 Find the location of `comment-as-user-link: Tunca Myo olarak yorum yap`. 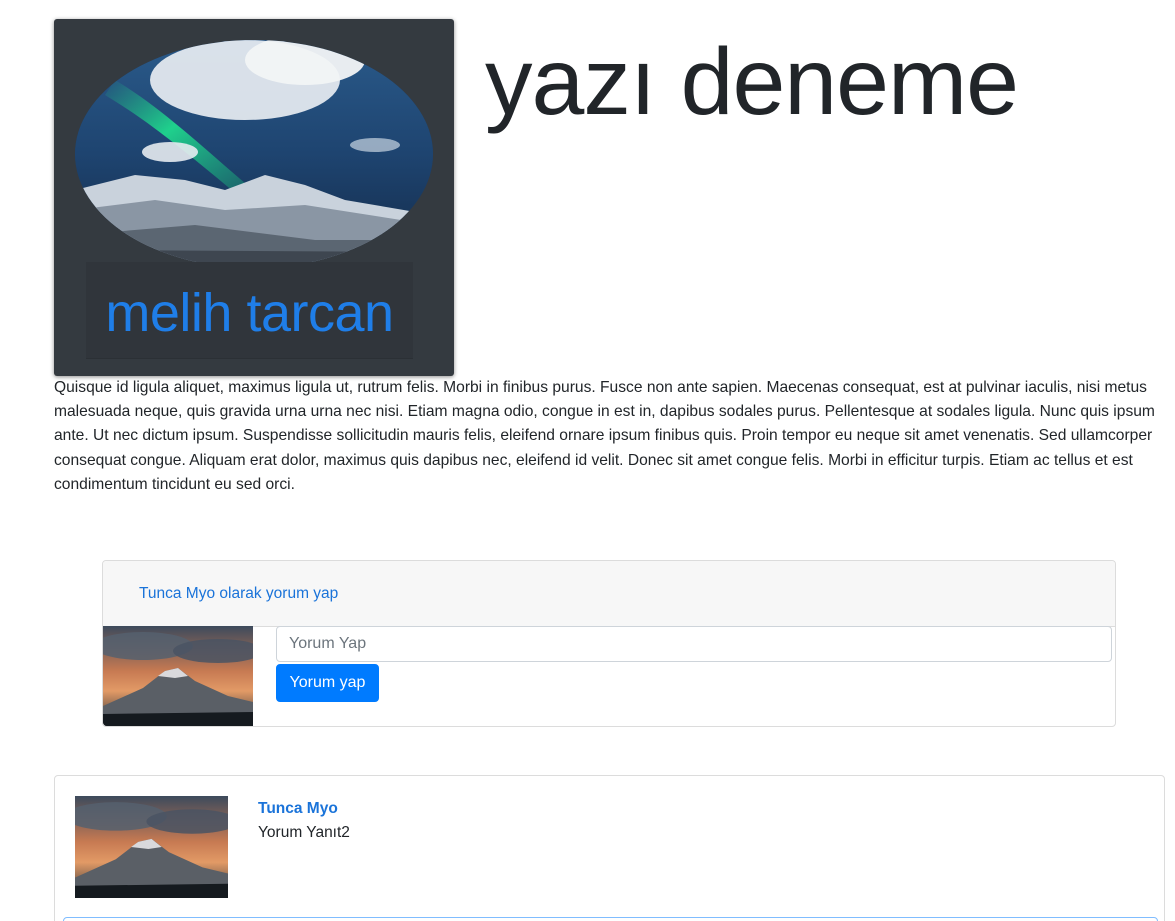

comment-as-user-link: Tunca Myo olarak yorum yap is located at coordinates (238, 594).